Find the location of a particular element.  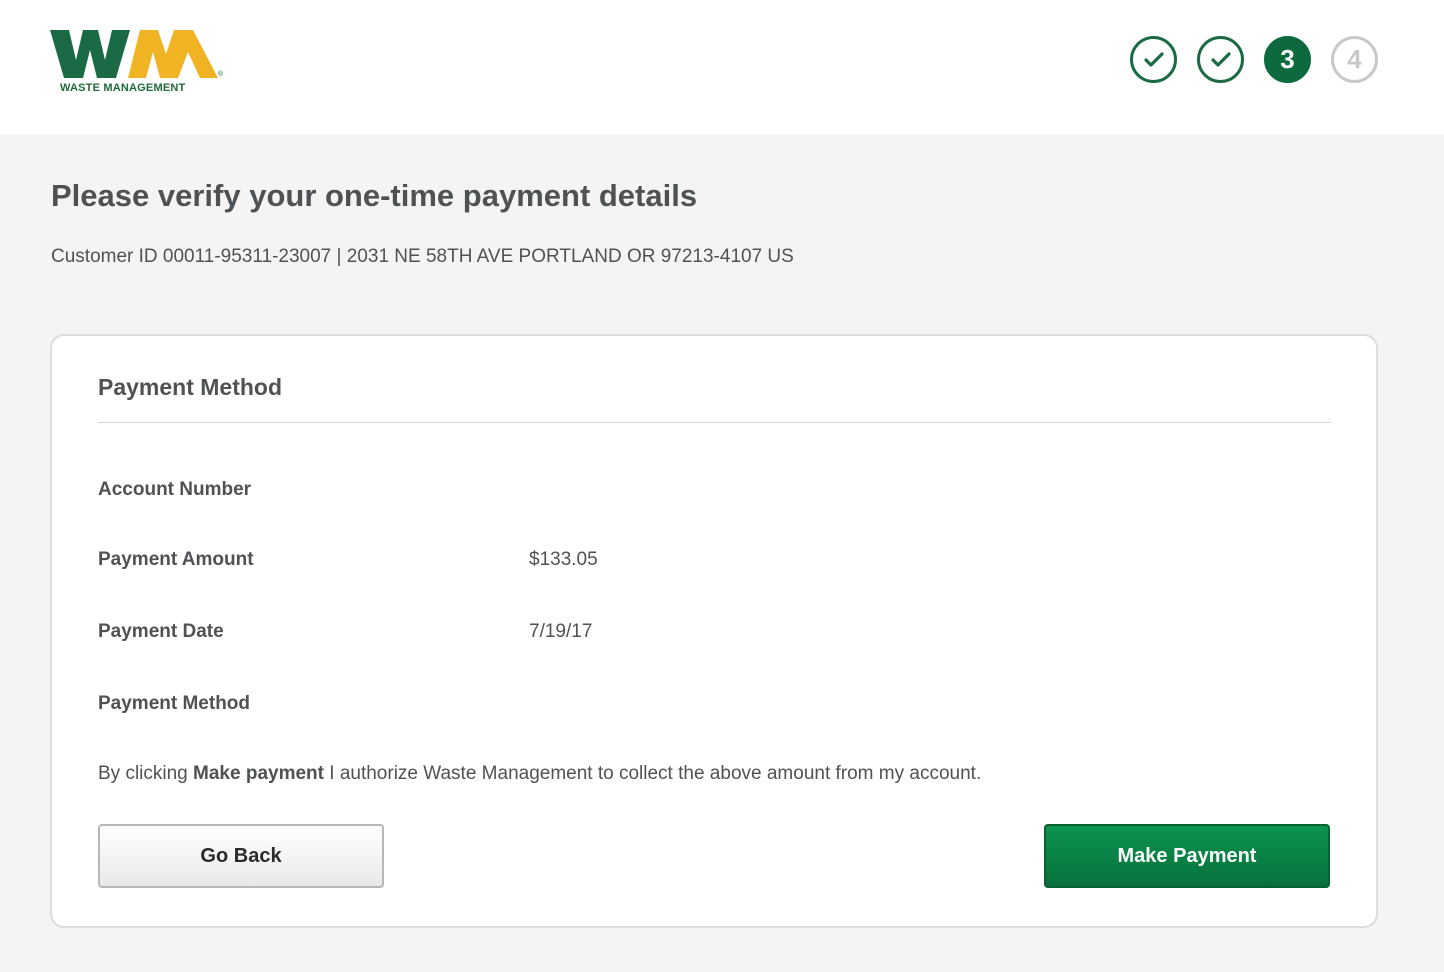

header: ® WASTE MANAGEMENT 3 4 is located at coordinates (722, 67).